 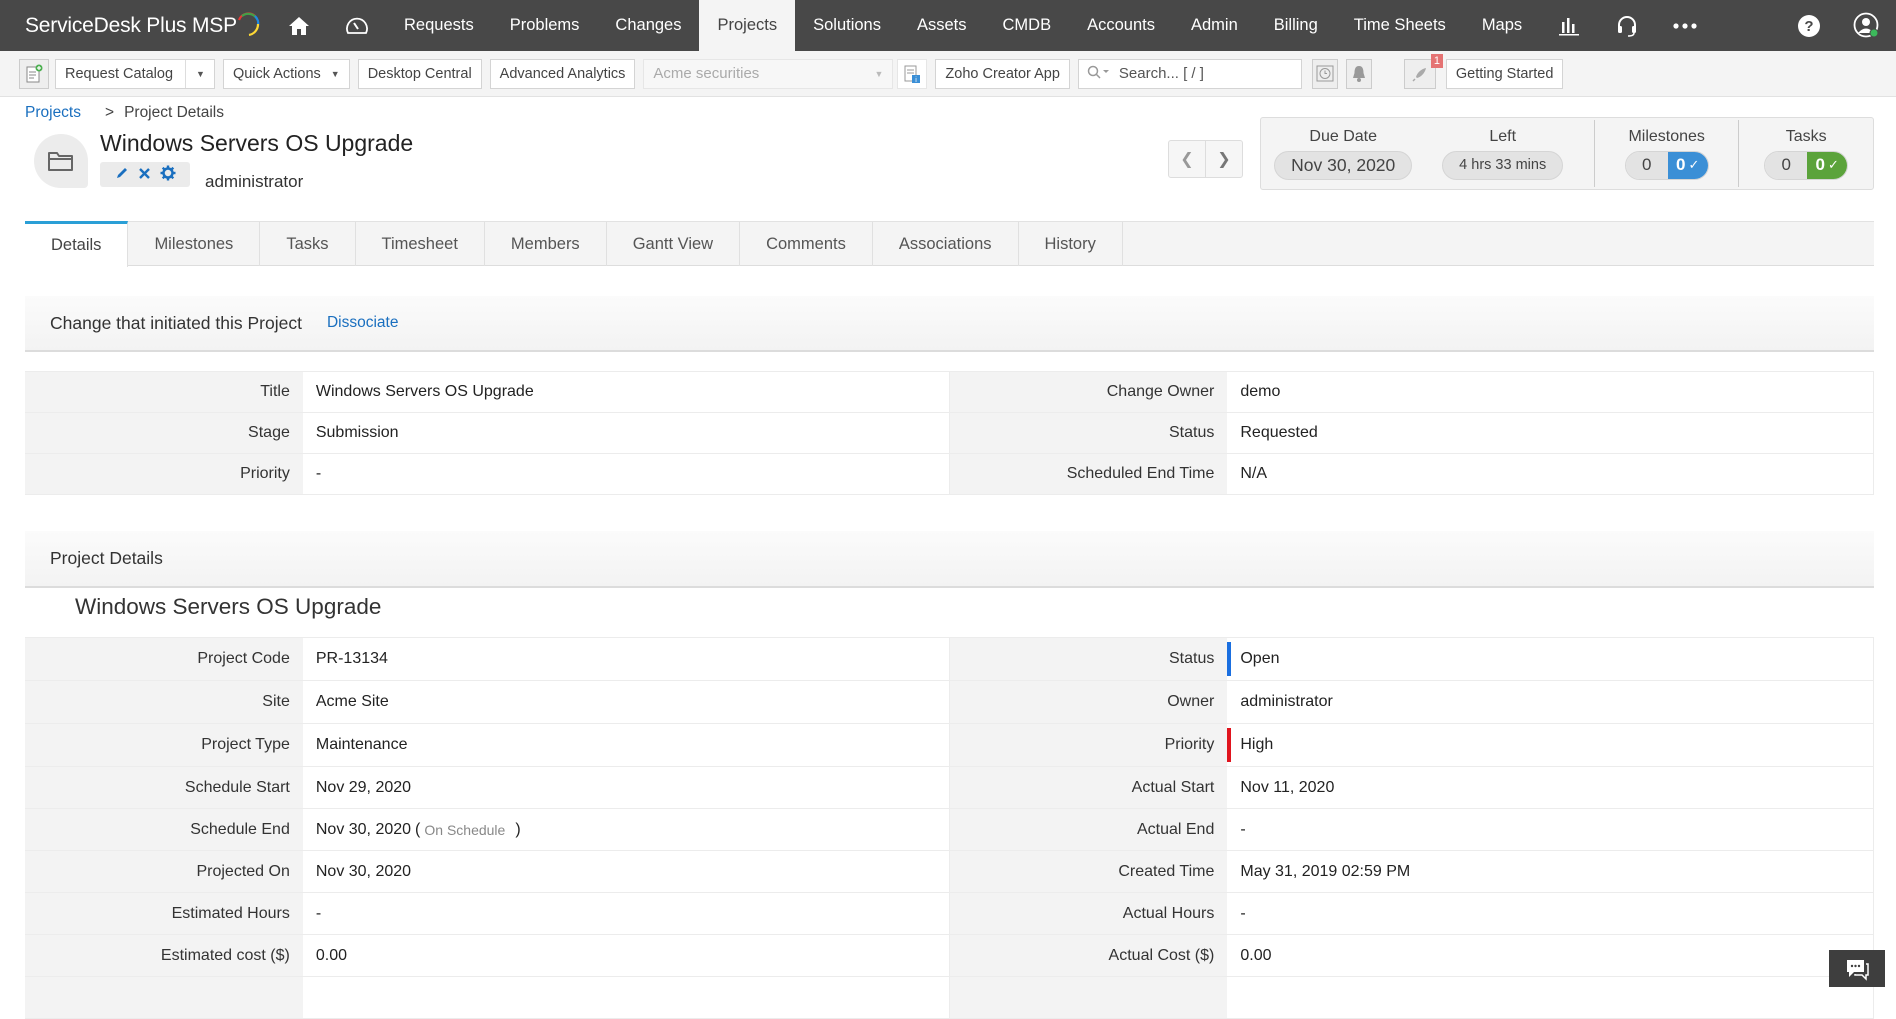 What do you see at coordinates (1646, 165) in the screenshot?
I see `milestones-open-count: 0` at bounding box center [1646, 165].